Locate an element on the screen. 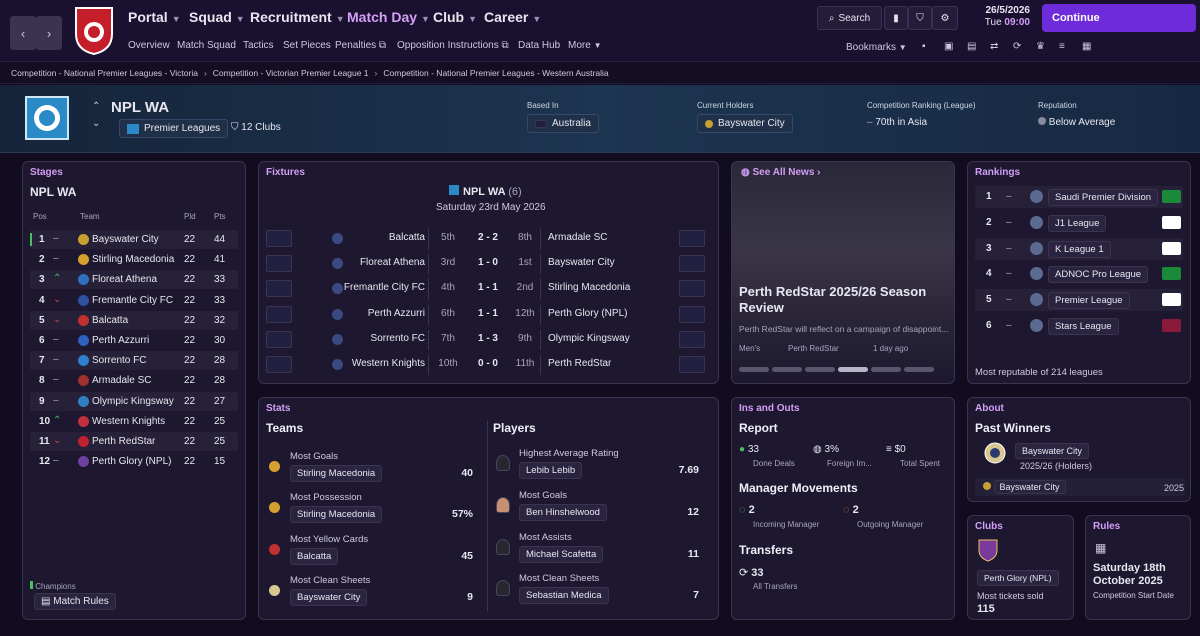 This screenshot has width=1200, height=636. submenu-set-pieces: Set Pieces is located at coordinates (307, 45).